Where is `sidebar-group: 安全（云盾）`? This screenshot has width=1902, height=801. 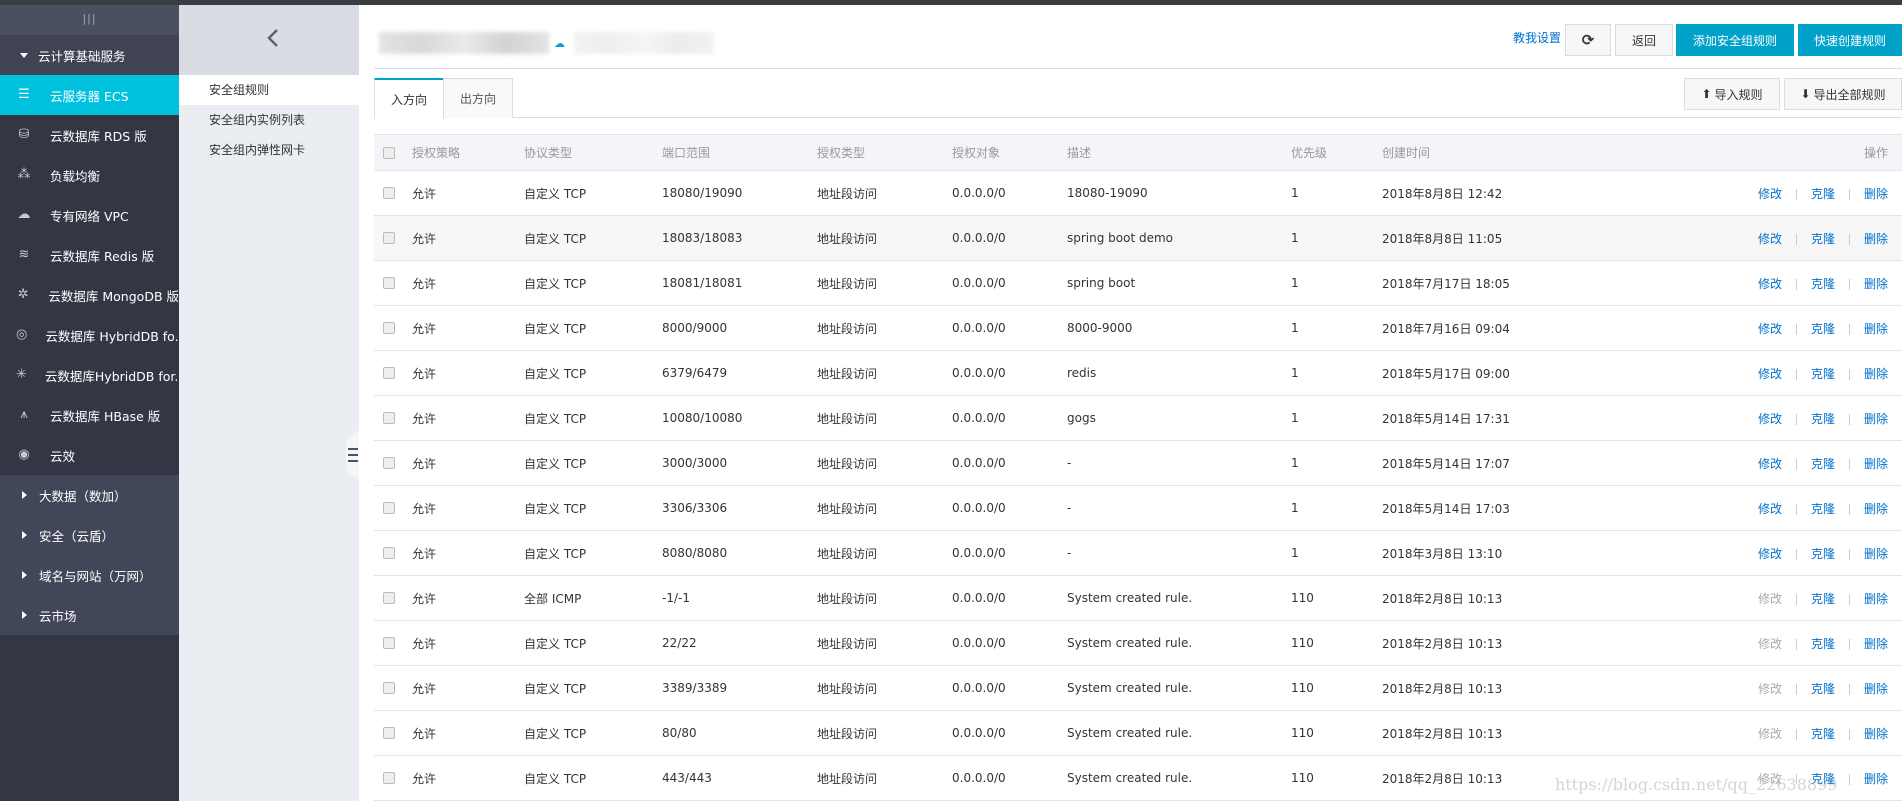
sidebar-group: 安全（云盾） is located at coordinates (89, 535).